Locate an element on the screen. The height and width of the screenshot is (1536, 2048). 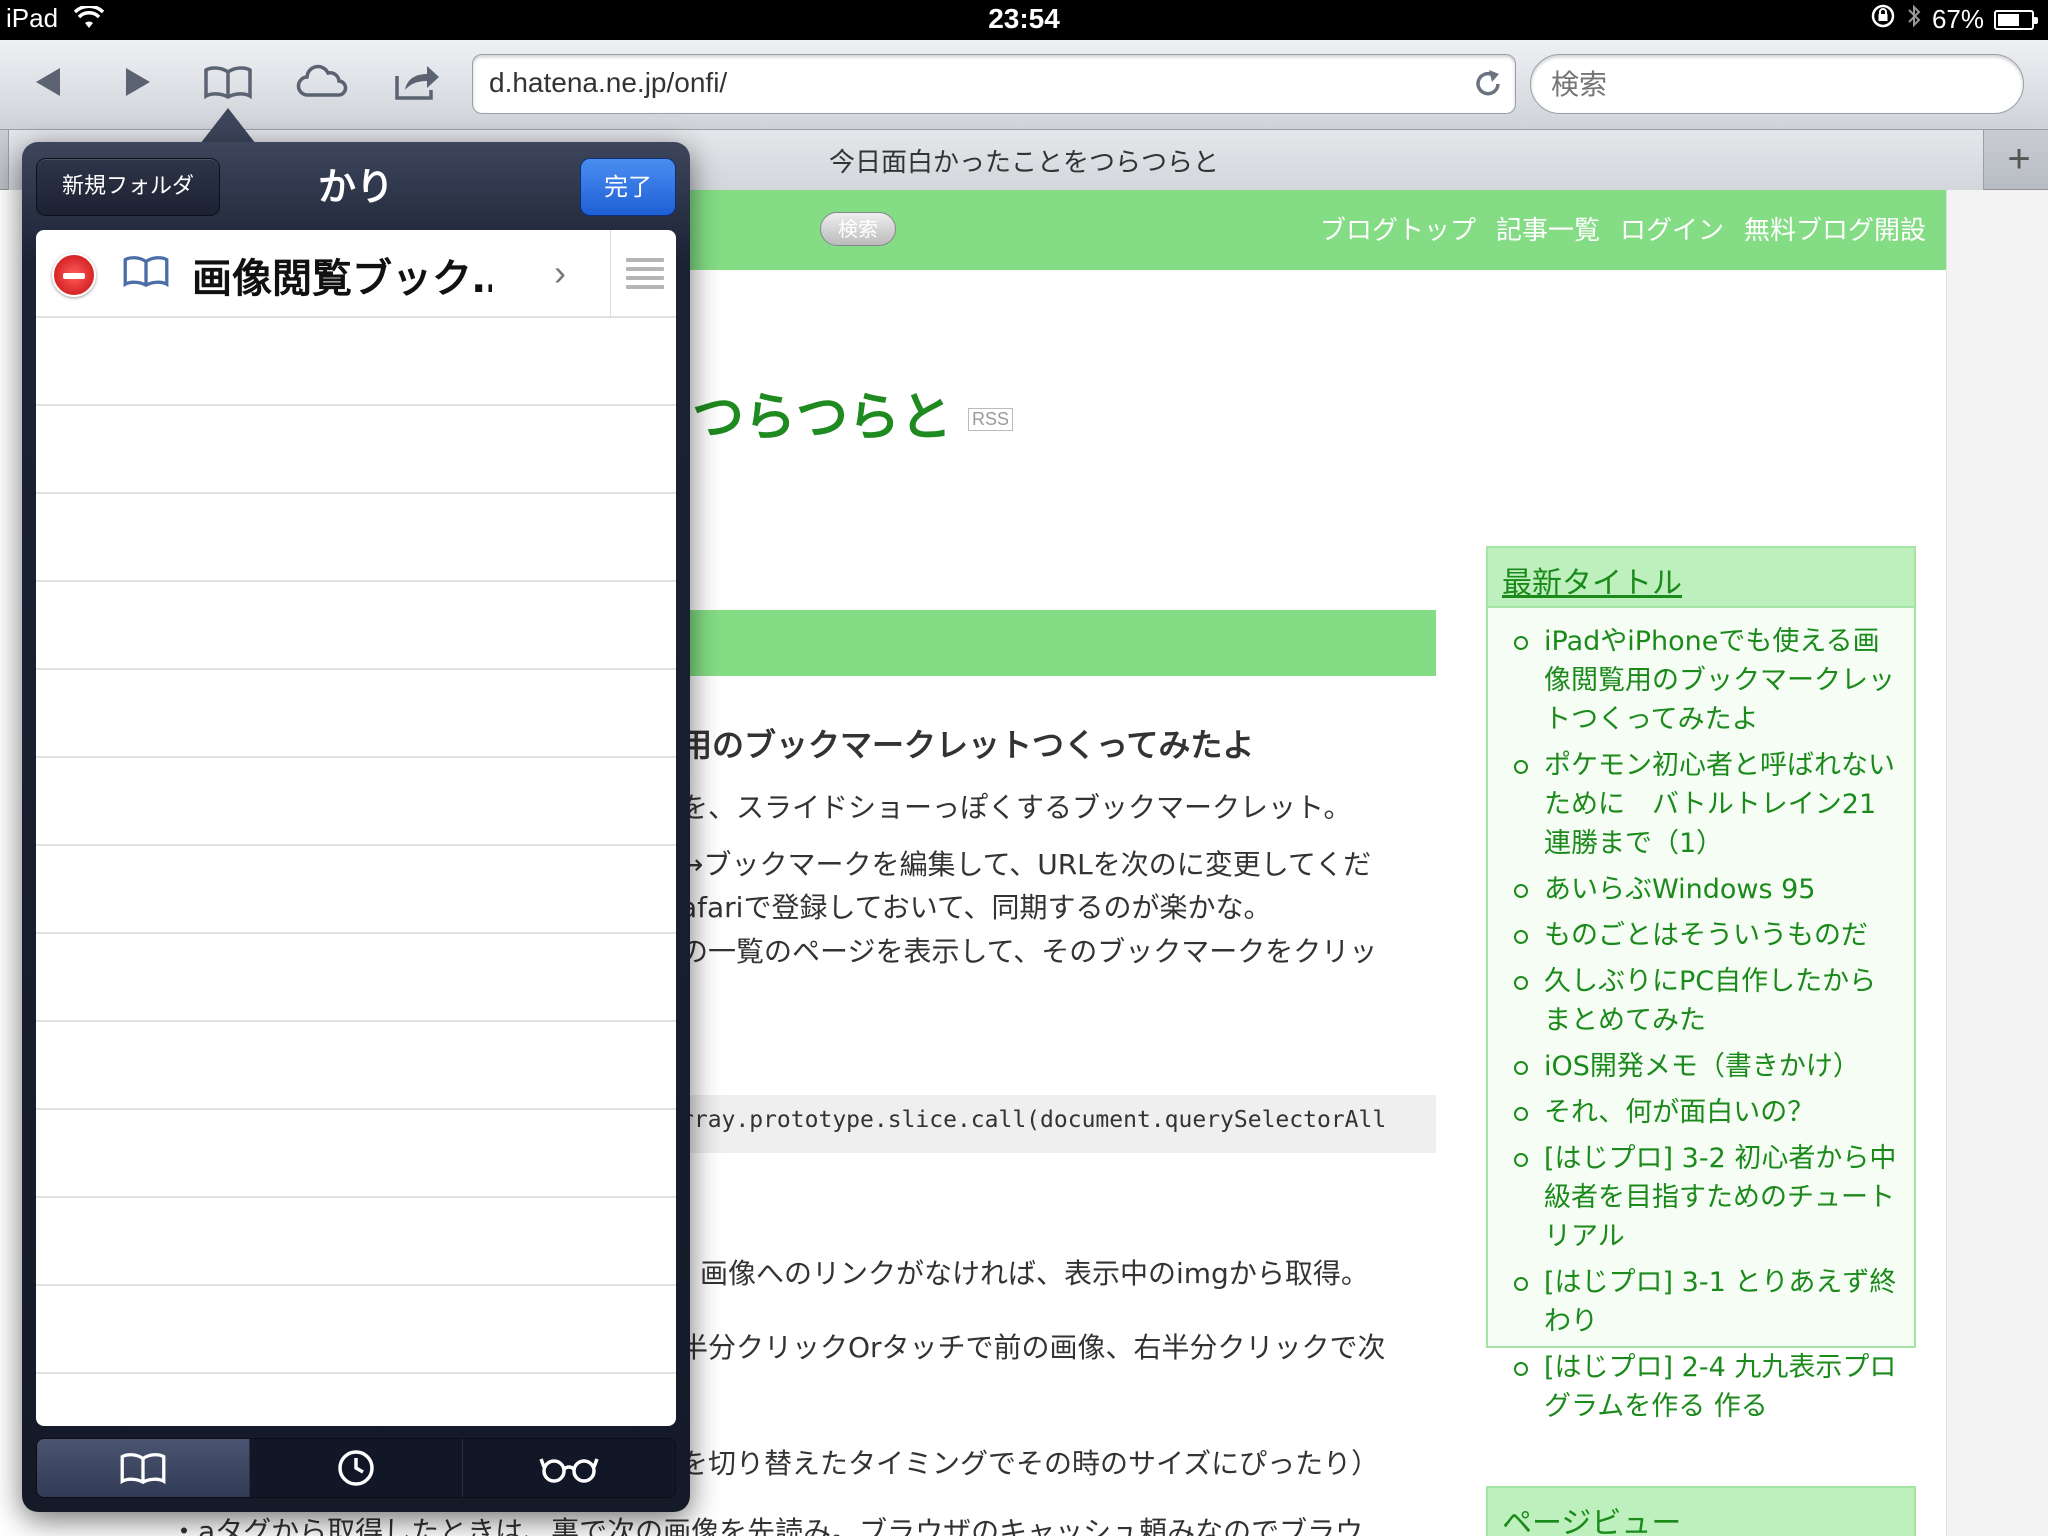
delete-icon is located at coordinates (74, 275).